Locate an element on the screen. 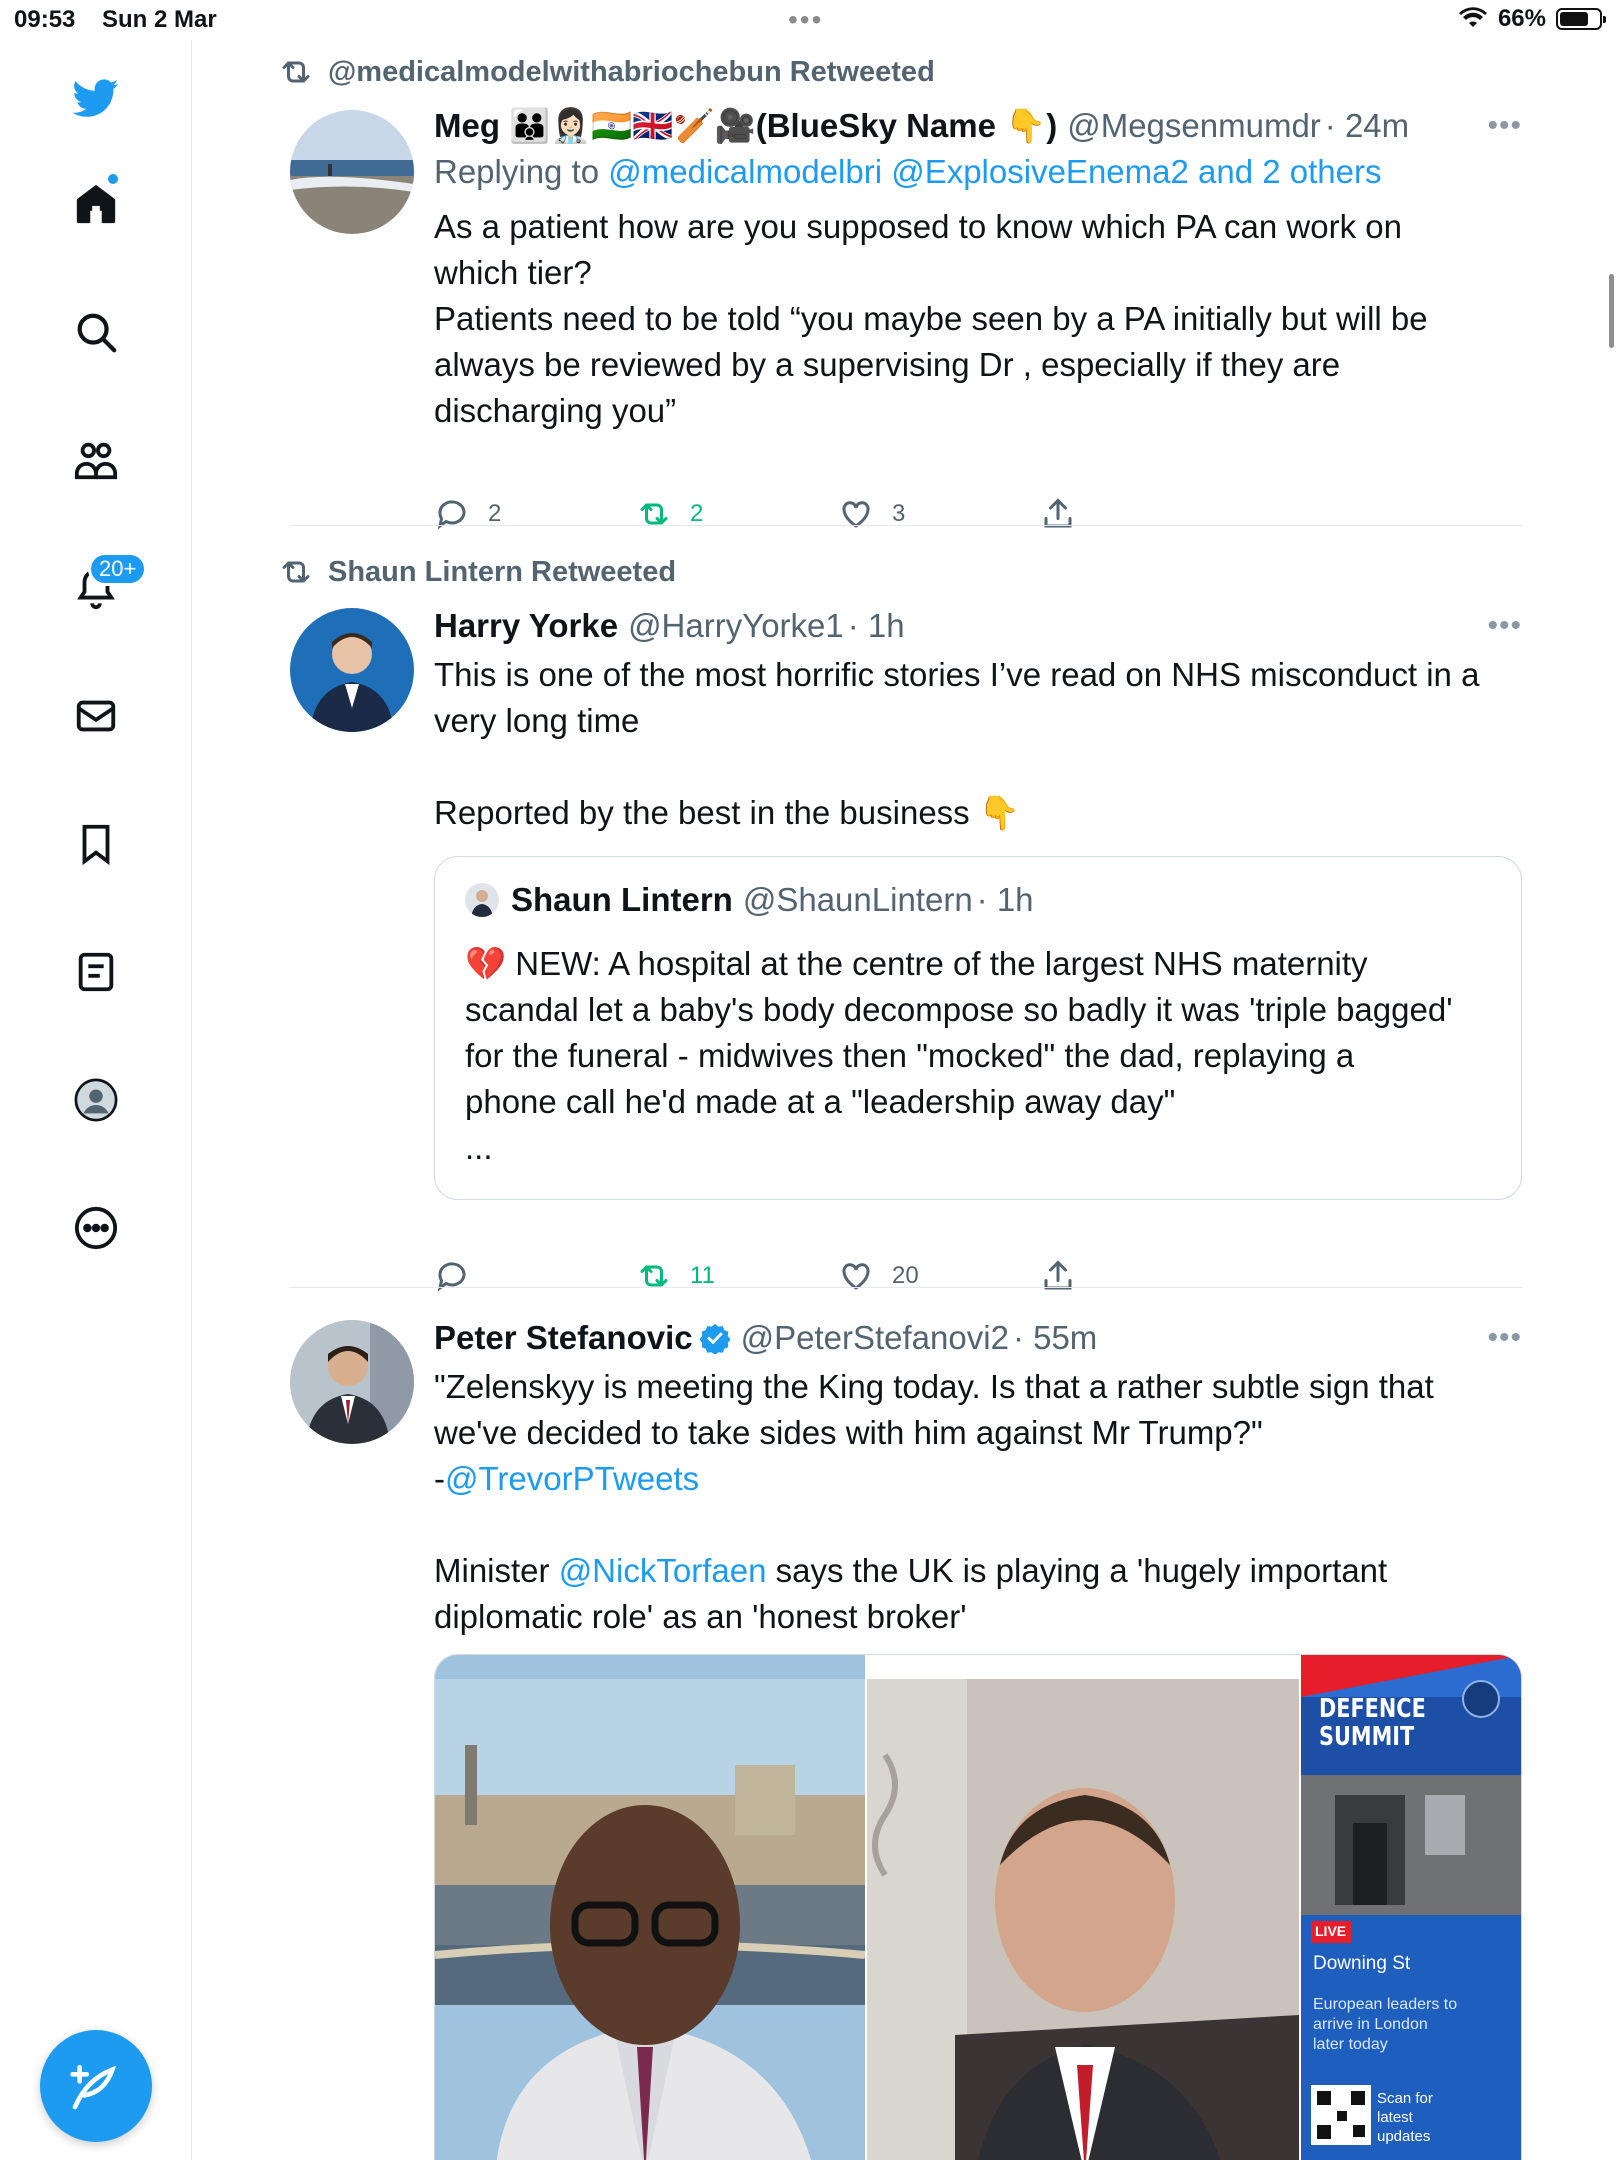  like-count: 3 is located at coordinates (899, 513).